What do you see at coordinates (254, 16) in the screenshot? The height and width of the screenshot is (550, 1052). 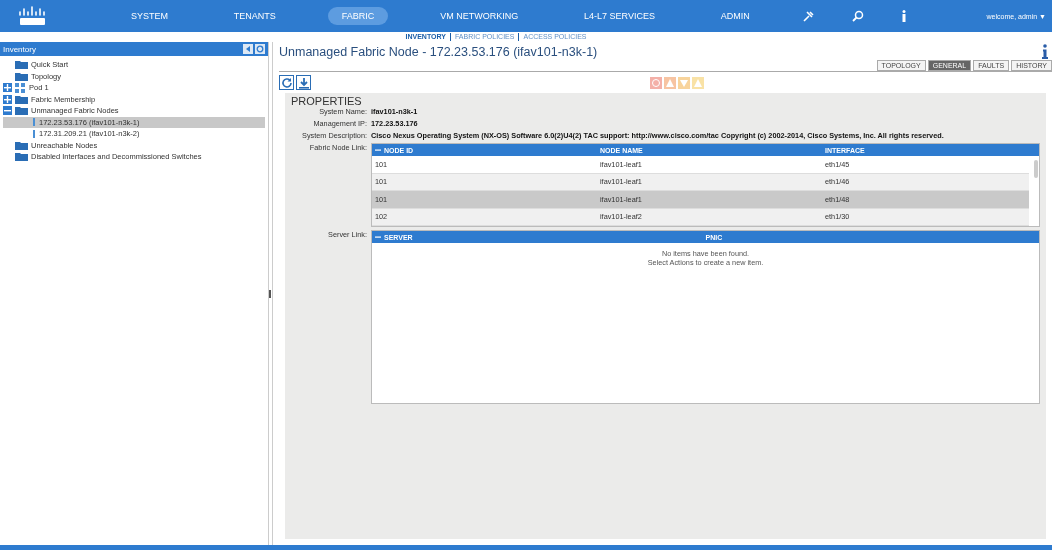 I see `nav-tab: TENANTS` at bounding box center [254, 16].